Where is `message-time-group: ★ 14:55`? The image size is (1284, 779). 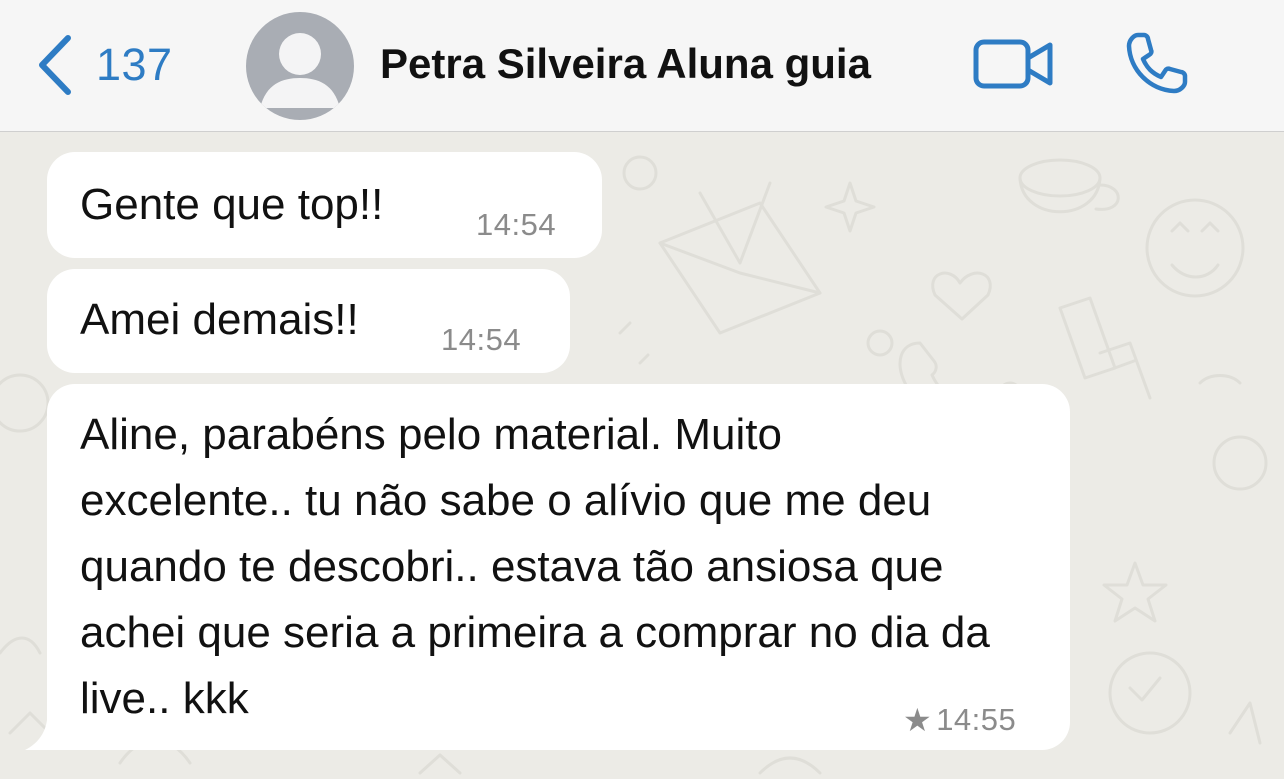 message-time-group: ★ 14:55 is located at coordinates (959, 720).